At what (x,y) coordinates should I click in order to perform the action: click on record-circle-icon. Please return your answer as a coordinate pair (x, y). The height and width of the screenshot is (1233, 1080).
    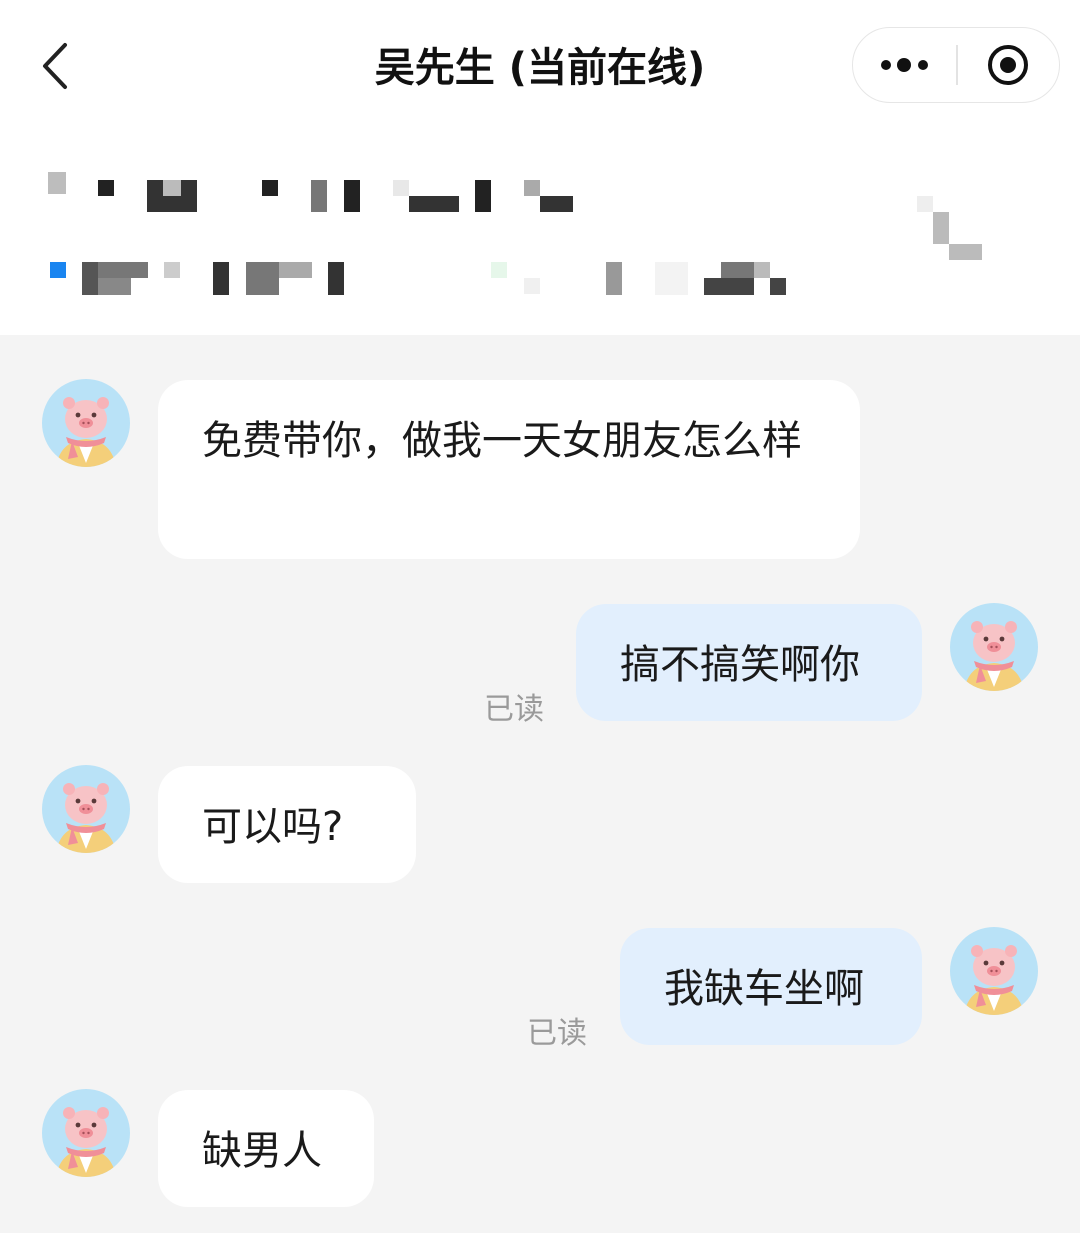
    Looking at the image, I should click on (1008, 65).